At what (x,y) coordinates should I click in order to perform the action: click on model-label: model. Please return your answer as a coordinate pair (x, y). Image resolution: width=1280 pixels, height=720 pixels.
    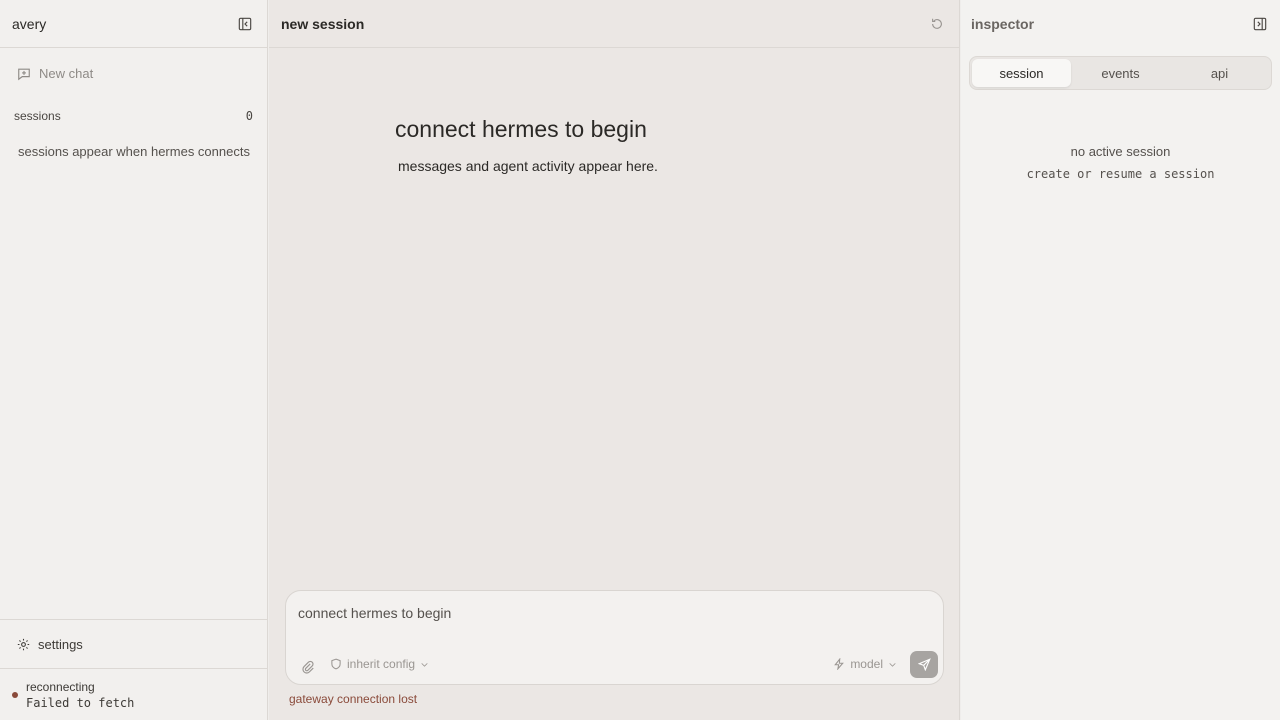
    Looking at the image, I should click on (866, 664).